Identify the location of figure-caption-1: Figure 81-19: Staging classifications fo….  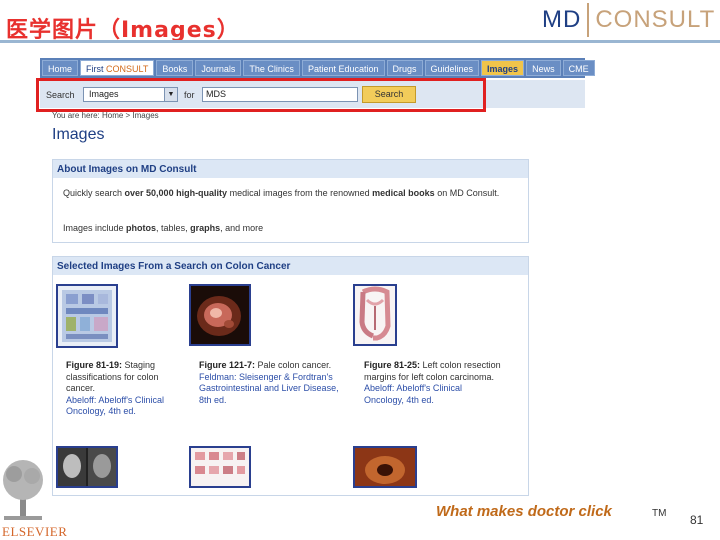
(127, 389).